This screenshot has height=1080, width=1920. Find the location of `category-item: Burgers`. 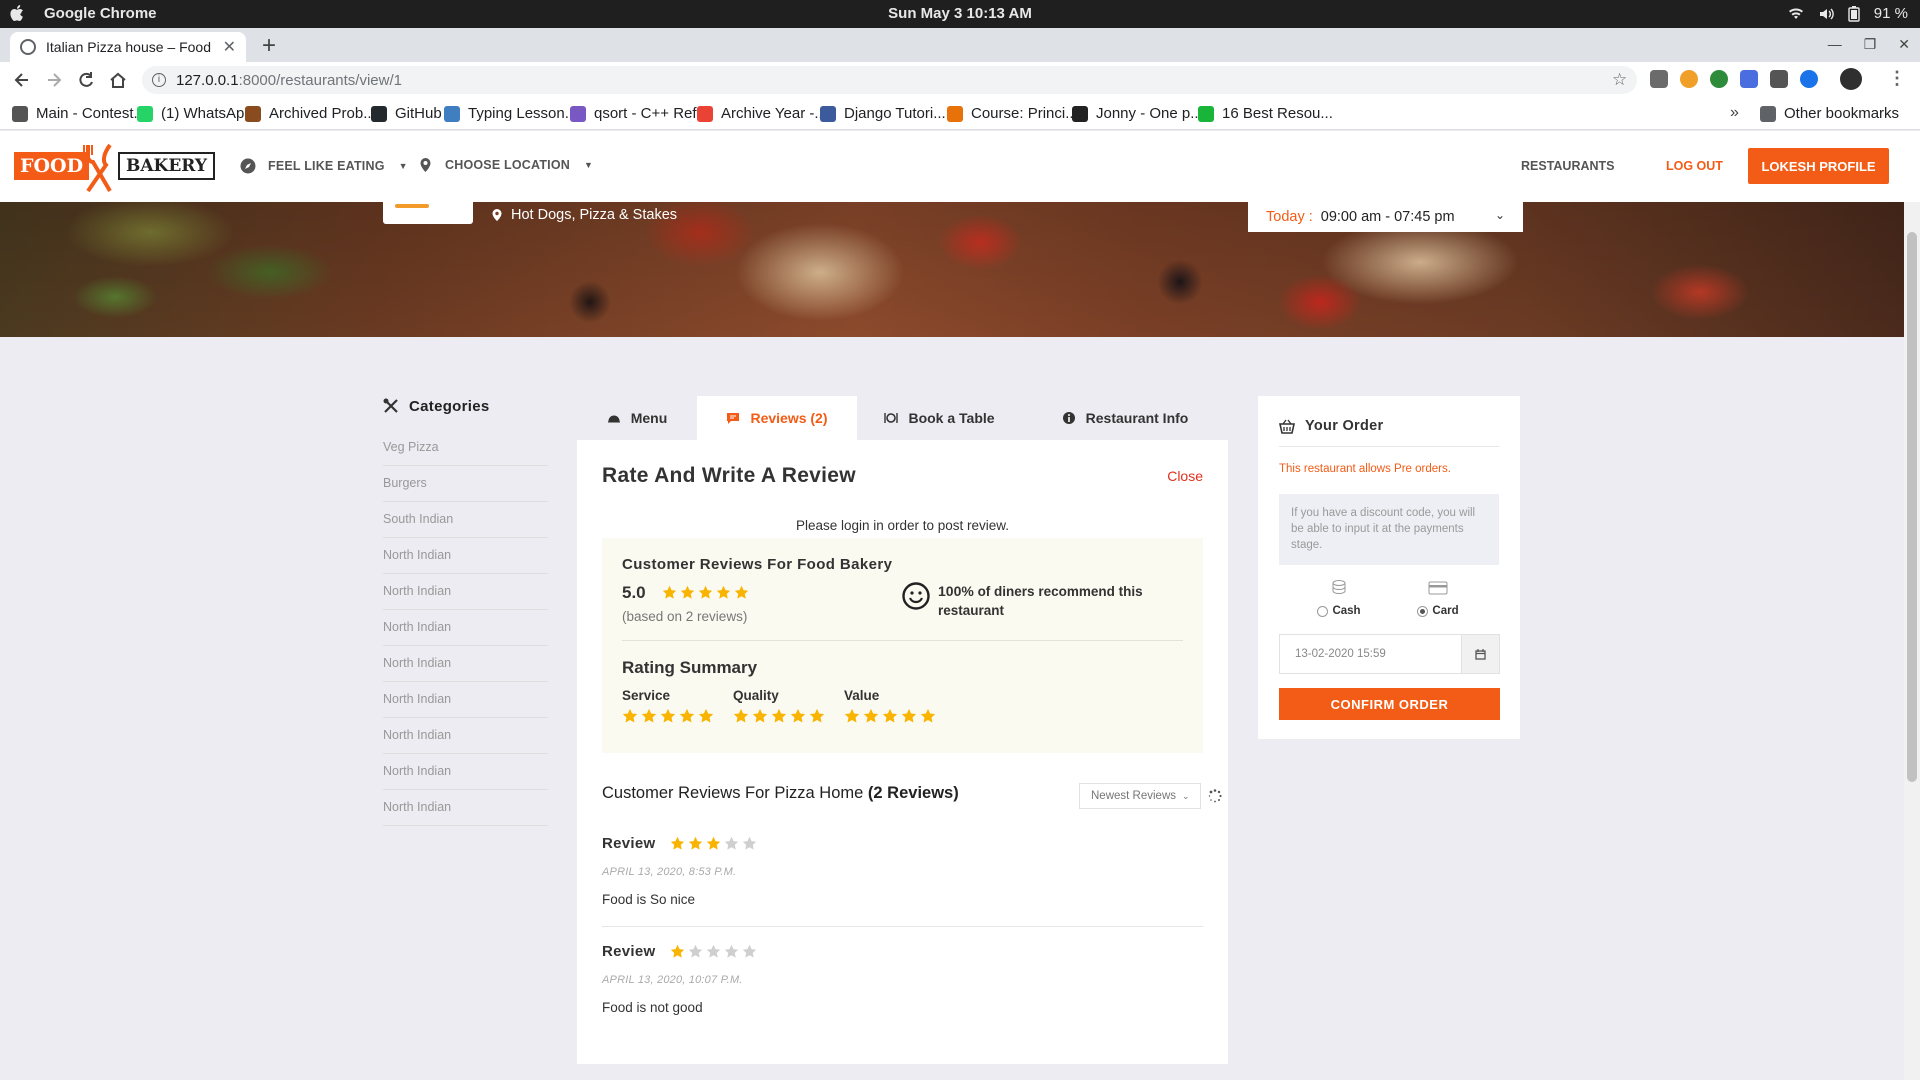

category-item: Burgers is located at coordinates (465, 484).